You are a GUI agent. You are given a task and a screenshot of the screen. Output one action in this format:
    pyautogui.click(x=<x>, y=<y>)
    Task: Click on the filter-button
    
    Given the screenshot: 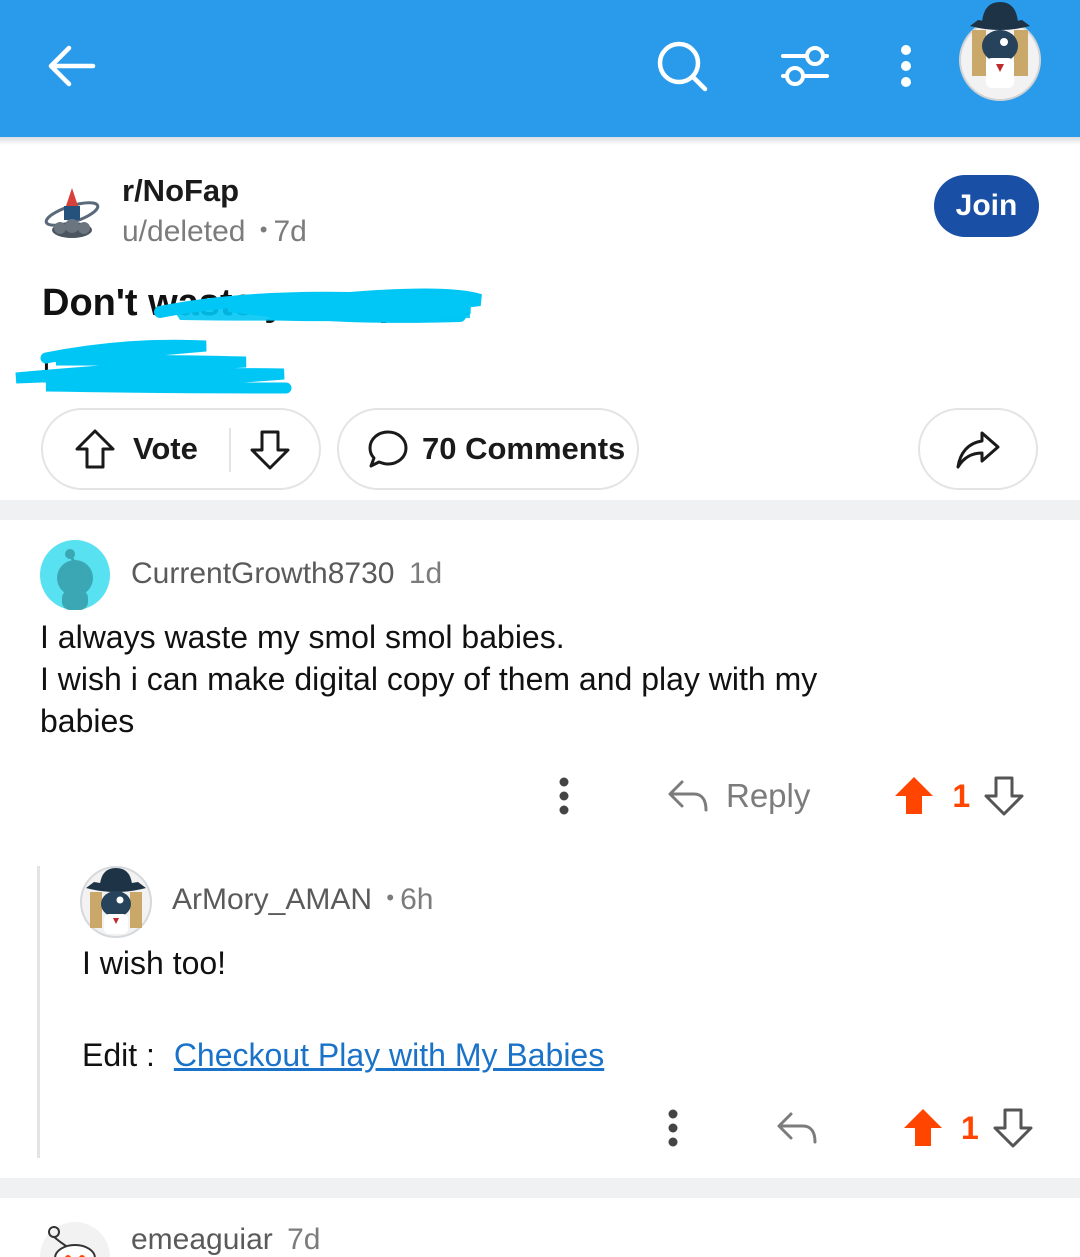 What is the action you would take?
    pyautogui.click(x=805, y=66)
    